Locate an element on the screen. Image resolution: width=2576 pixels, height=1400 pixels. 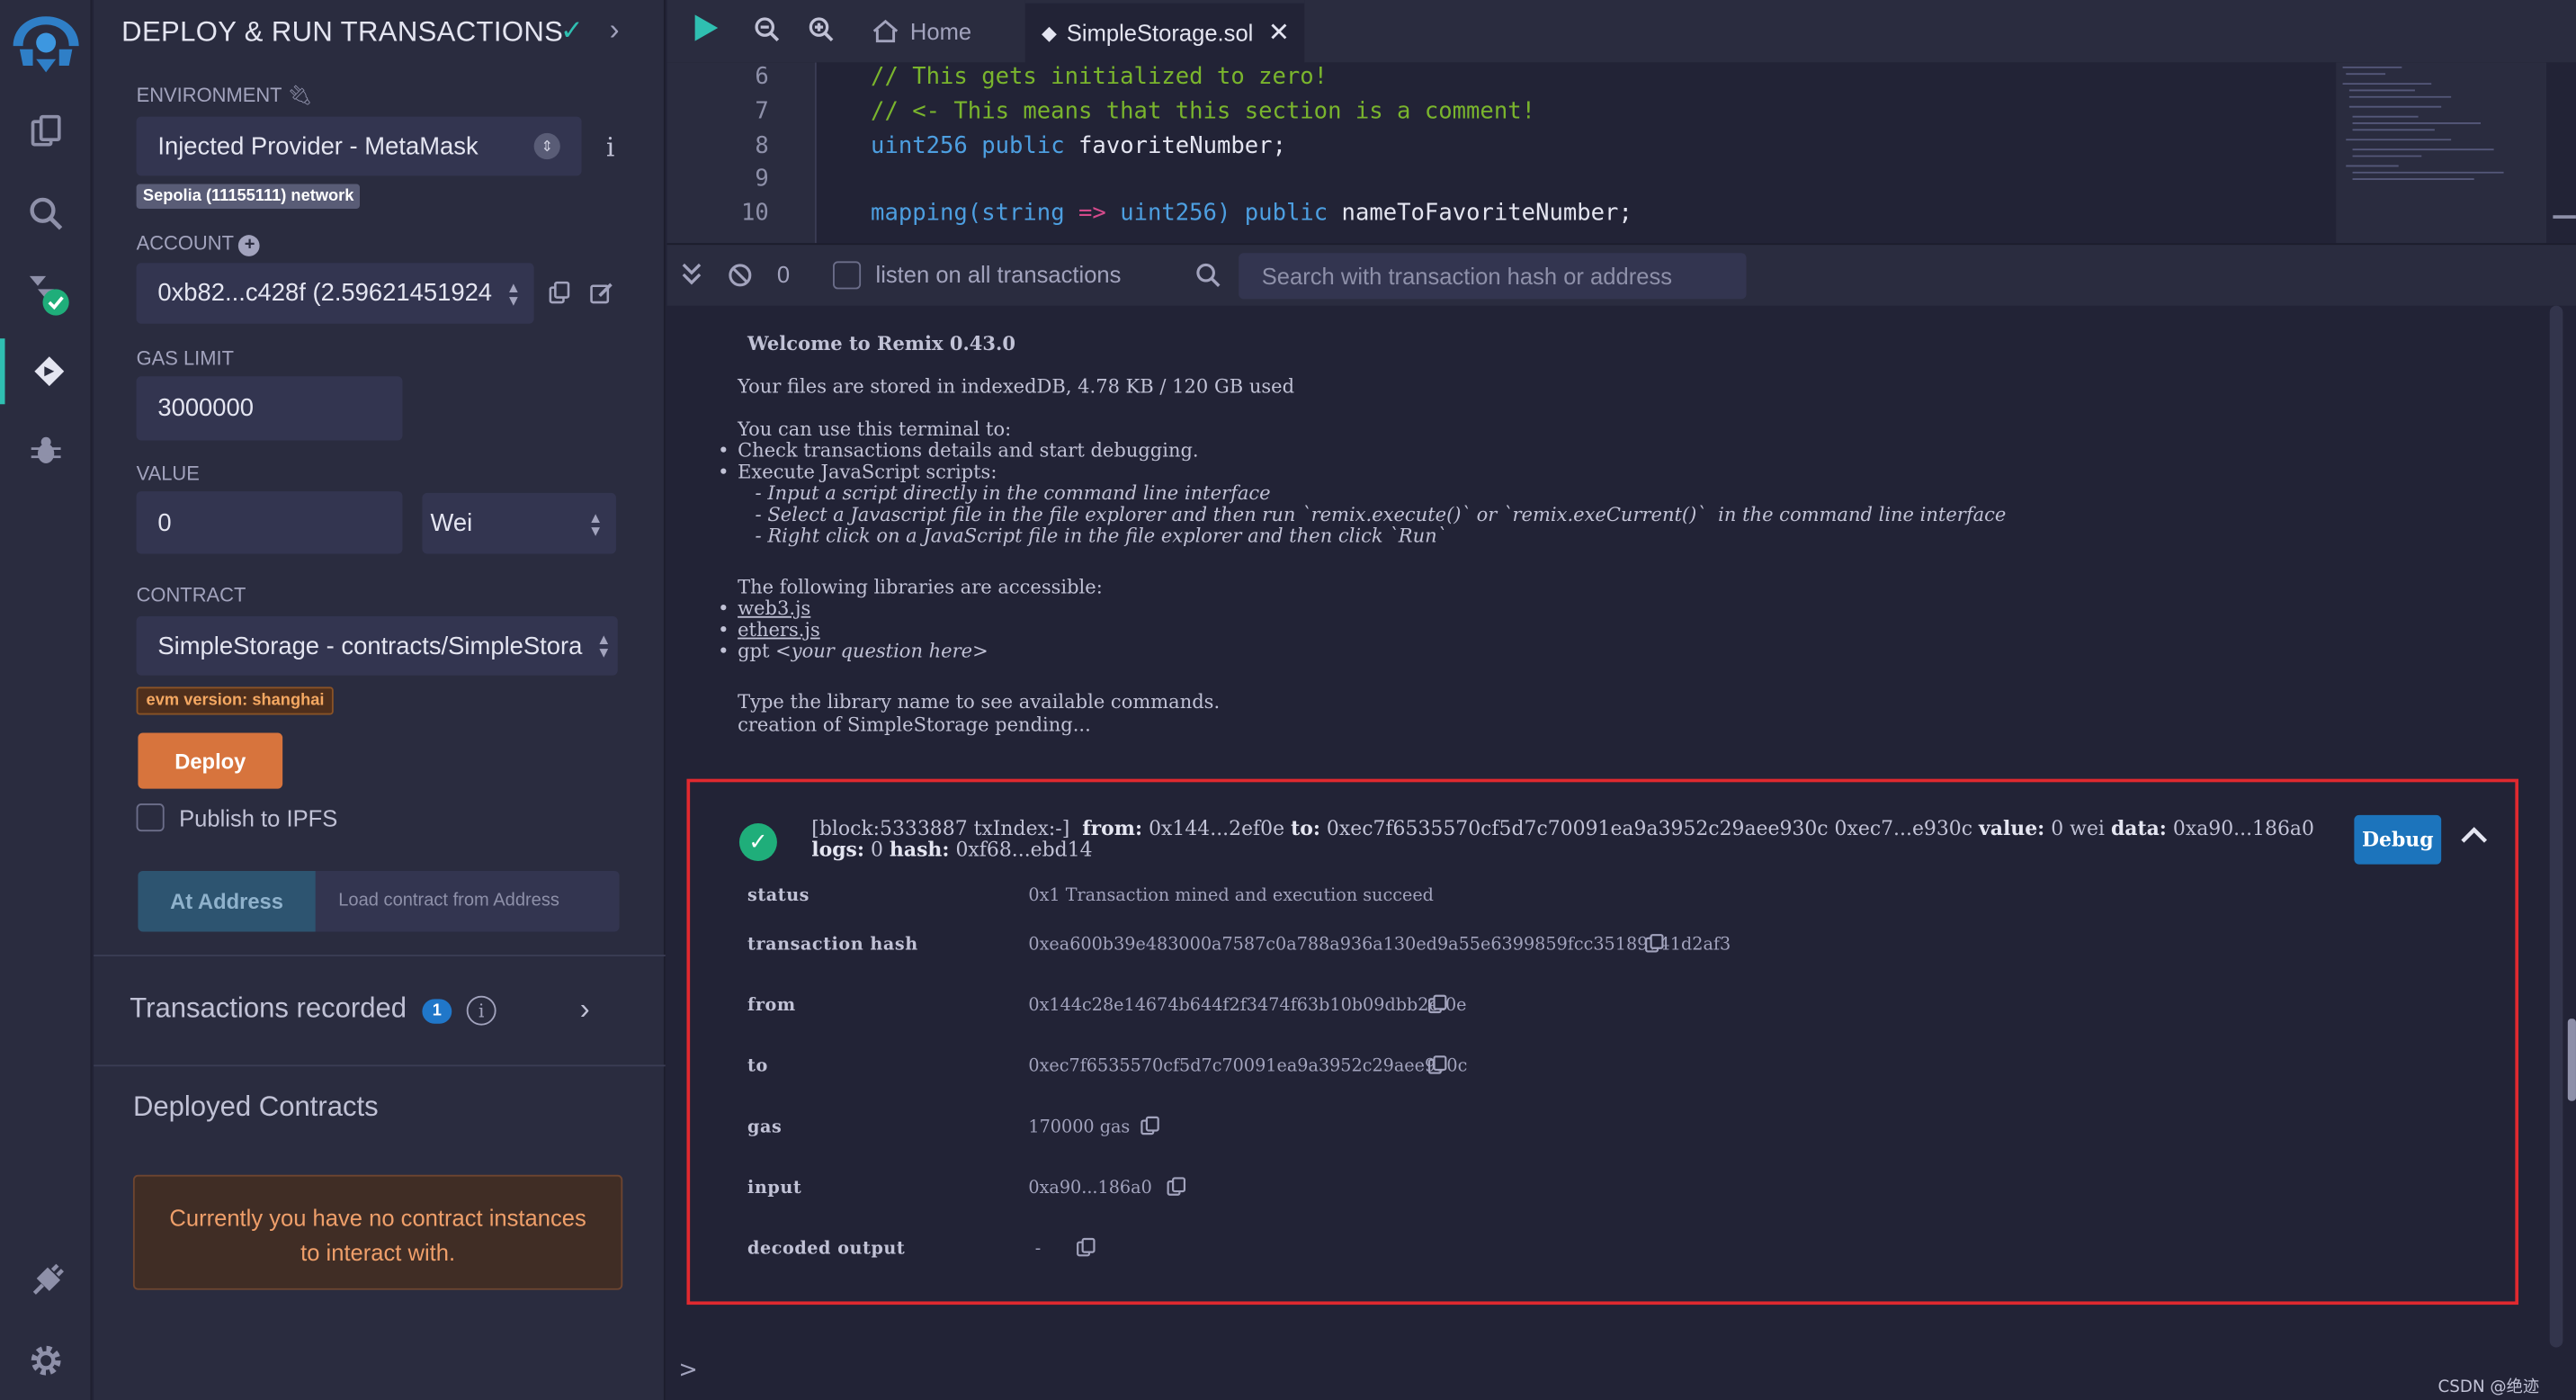
receipt-key: input is located at coordinates (774, 1188).